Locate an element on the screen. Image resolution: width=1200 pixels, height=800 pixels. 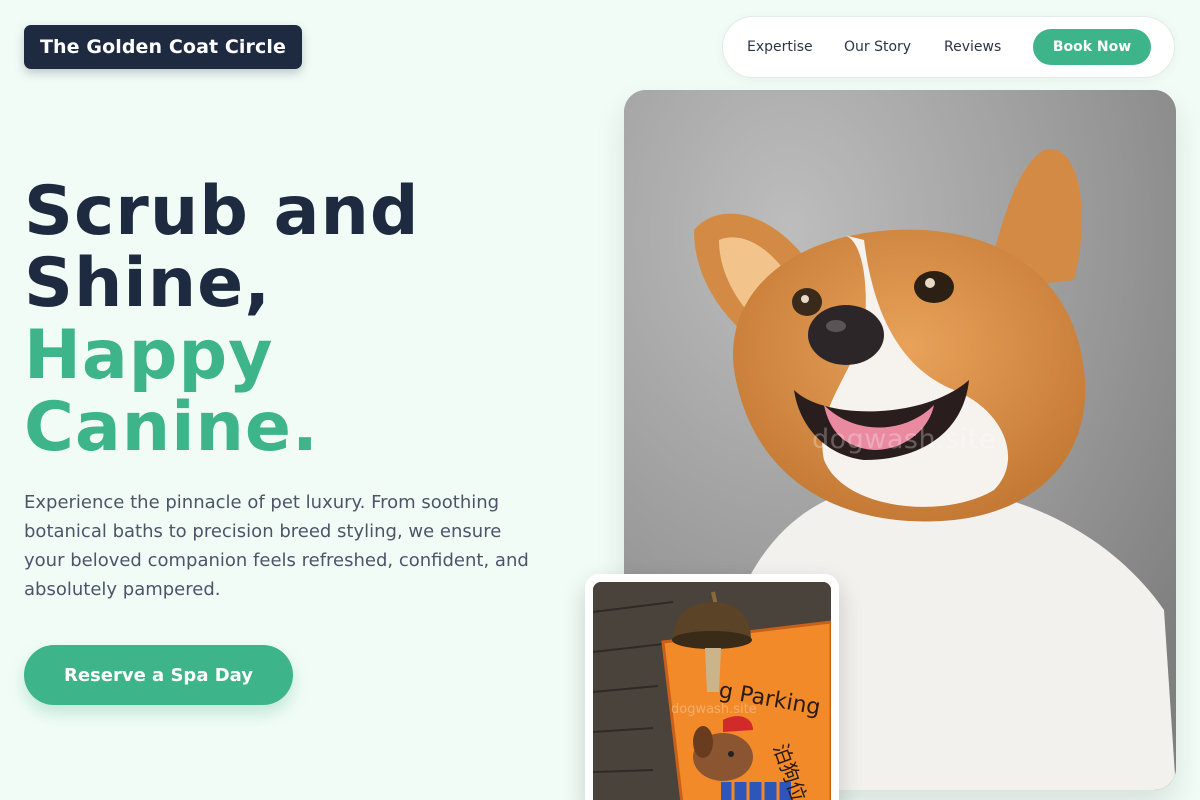
top-nav: Expertise Our Story Reviews Book Now is located at coordinates (948, 47).